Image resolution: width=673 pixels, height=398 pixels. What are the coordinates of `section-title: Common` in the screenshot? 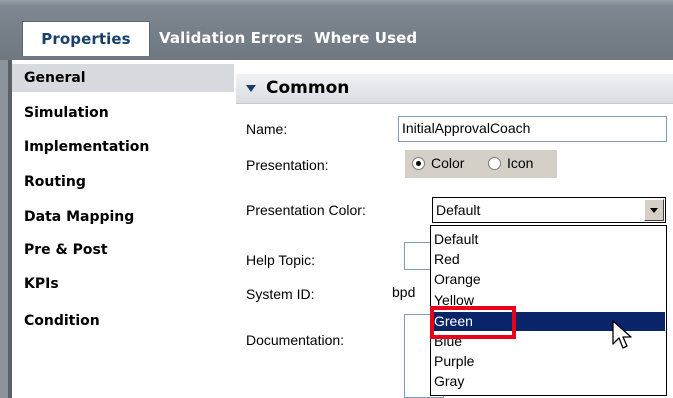 It's located at (308, 88).